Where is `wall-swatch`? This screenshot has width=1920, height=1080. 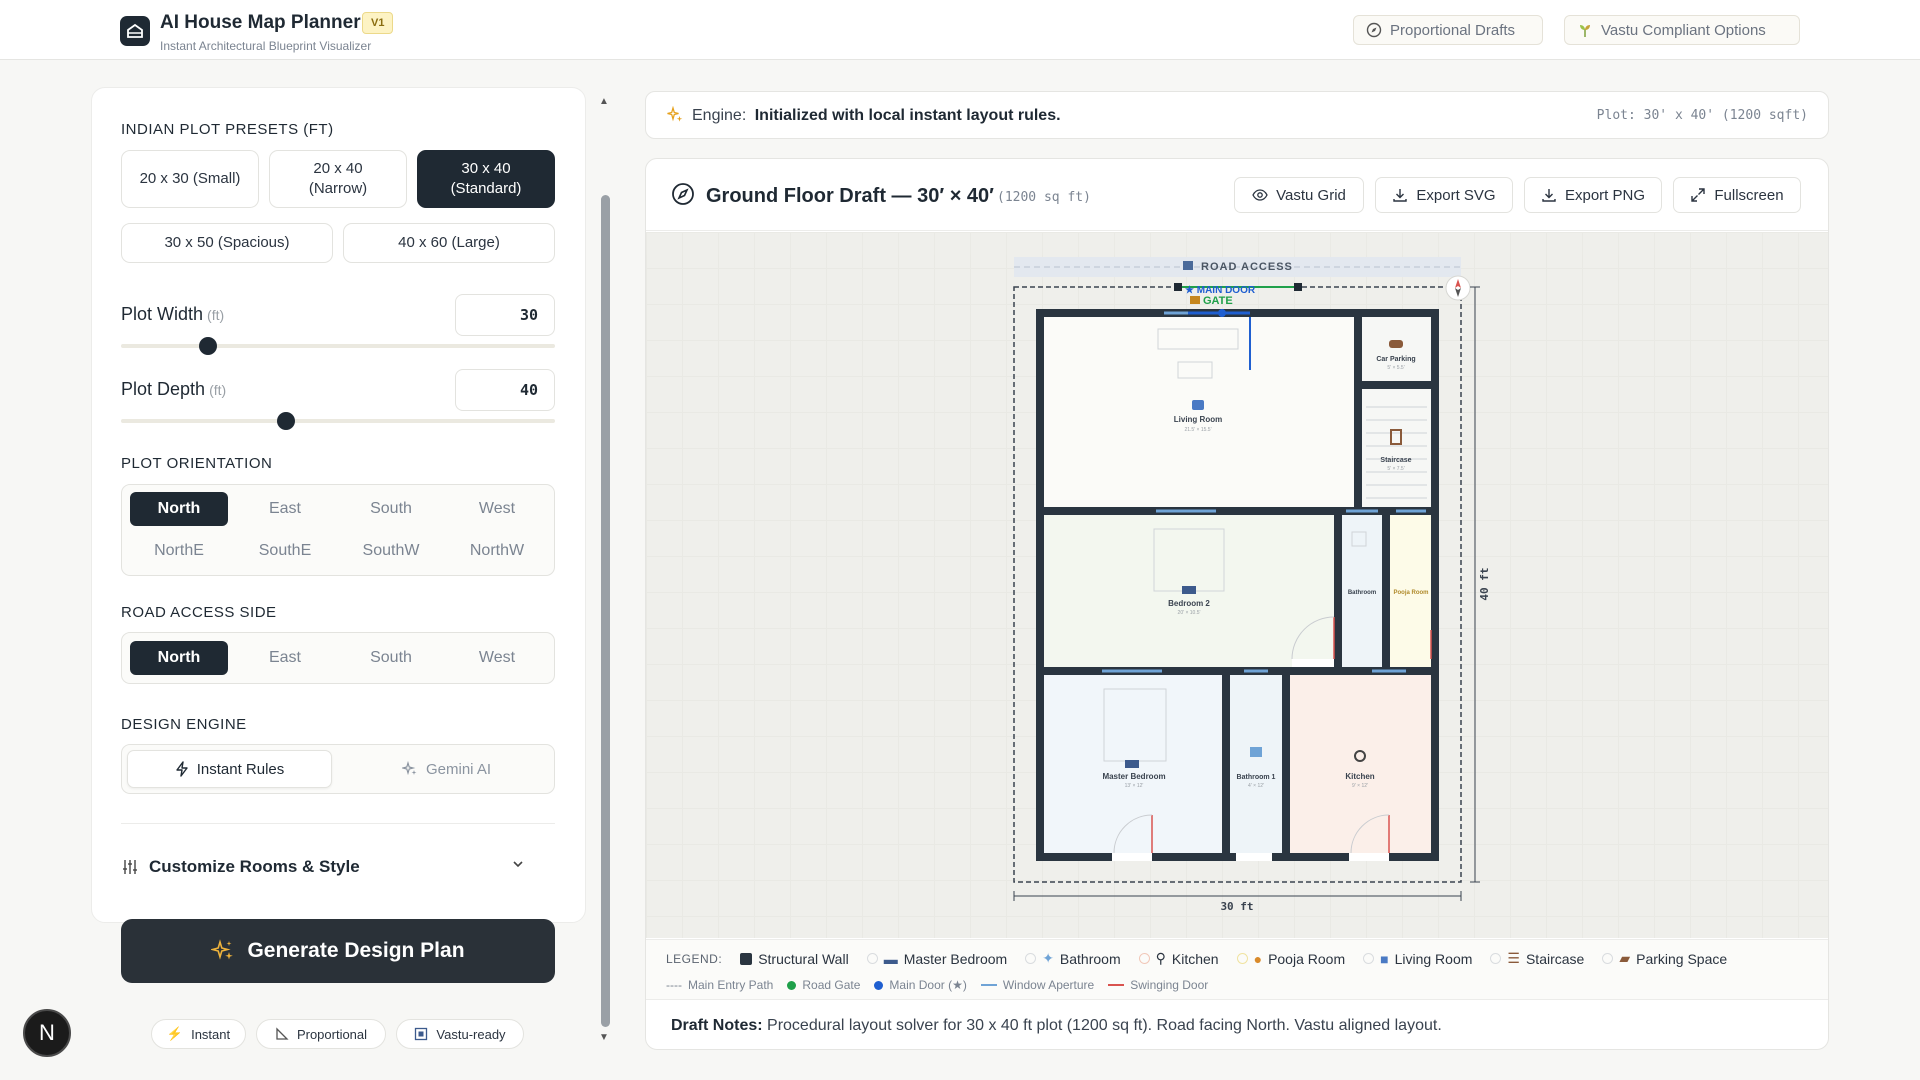
wall-swatch is located at coordinates (746, 958).